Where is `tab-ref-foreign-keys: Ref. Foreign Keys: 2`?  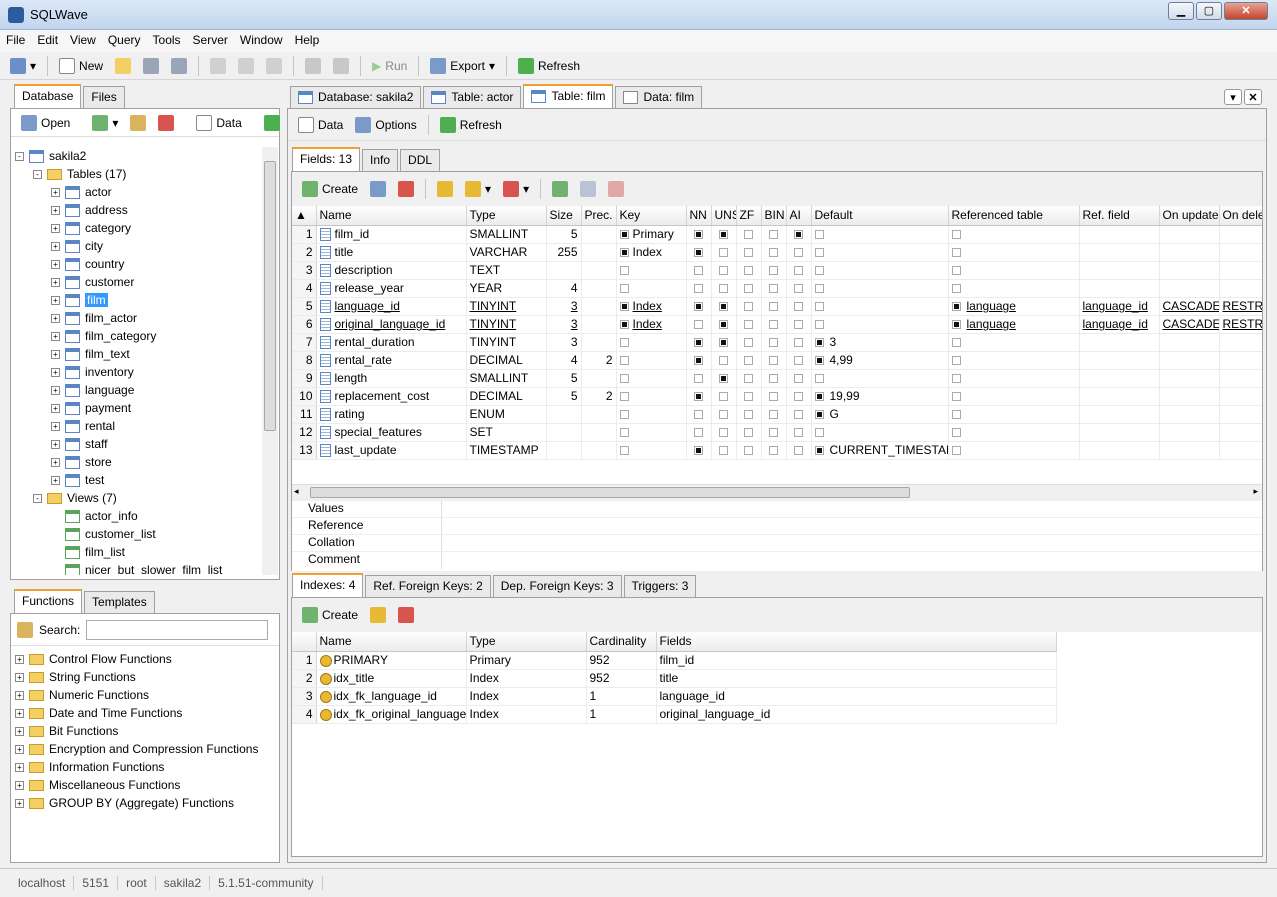
tab-ref-foreign-keys: Ref. Foreign Keys: 2 is located at coordinates (428, 586).